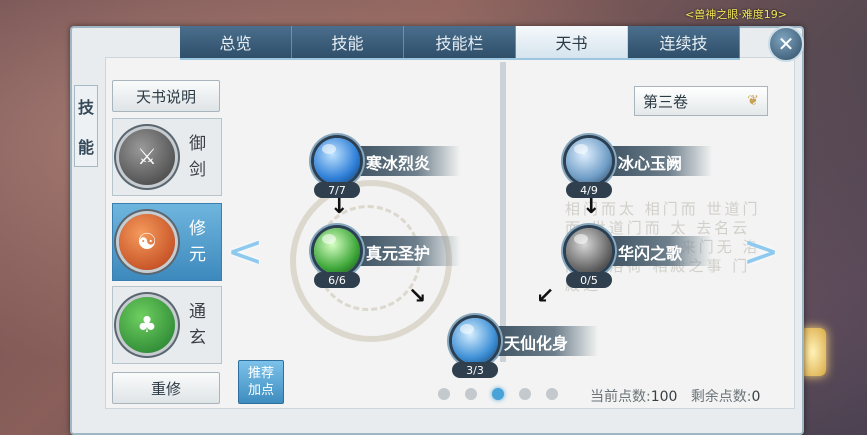 The width and height of the screenshot is (867, 435). What do you see at coordinates (589, 251) in the screenshot?
I see `feather-skill-icon` at bounding box center [589, 251].